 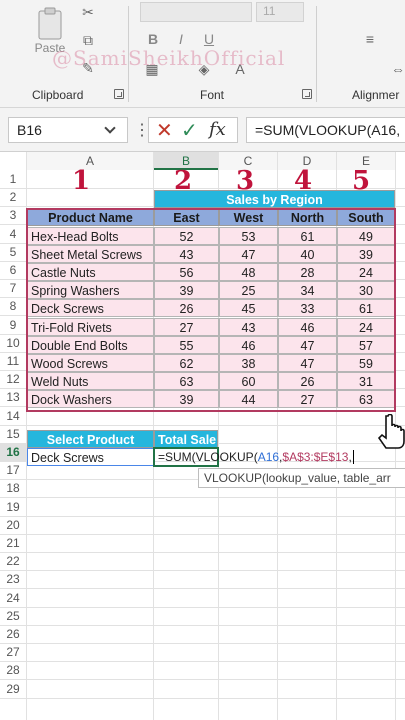 I want to click on sales-value-cell: 33, so click(x=307, y=308).